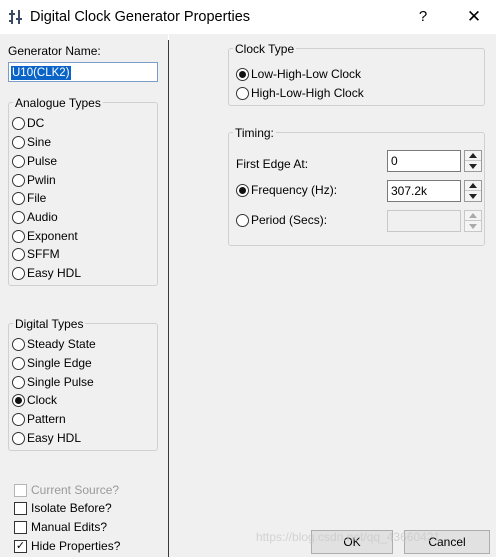  Describe the element at coordinates (289, 220) in the screenshot. I see `radio-label: Period (Secs):` at that location.